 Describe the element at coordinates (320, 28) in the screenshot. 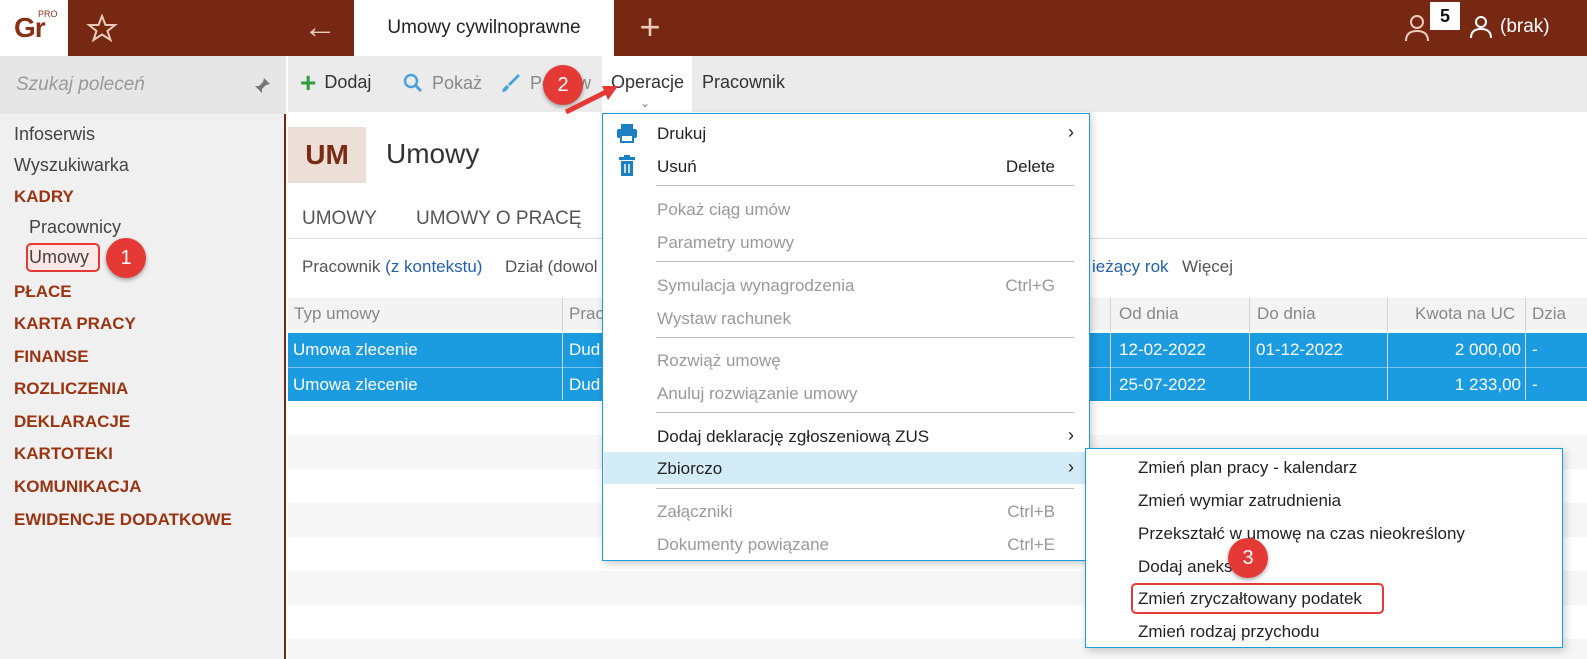

I see `back-arrow-icon: ←` at that location.